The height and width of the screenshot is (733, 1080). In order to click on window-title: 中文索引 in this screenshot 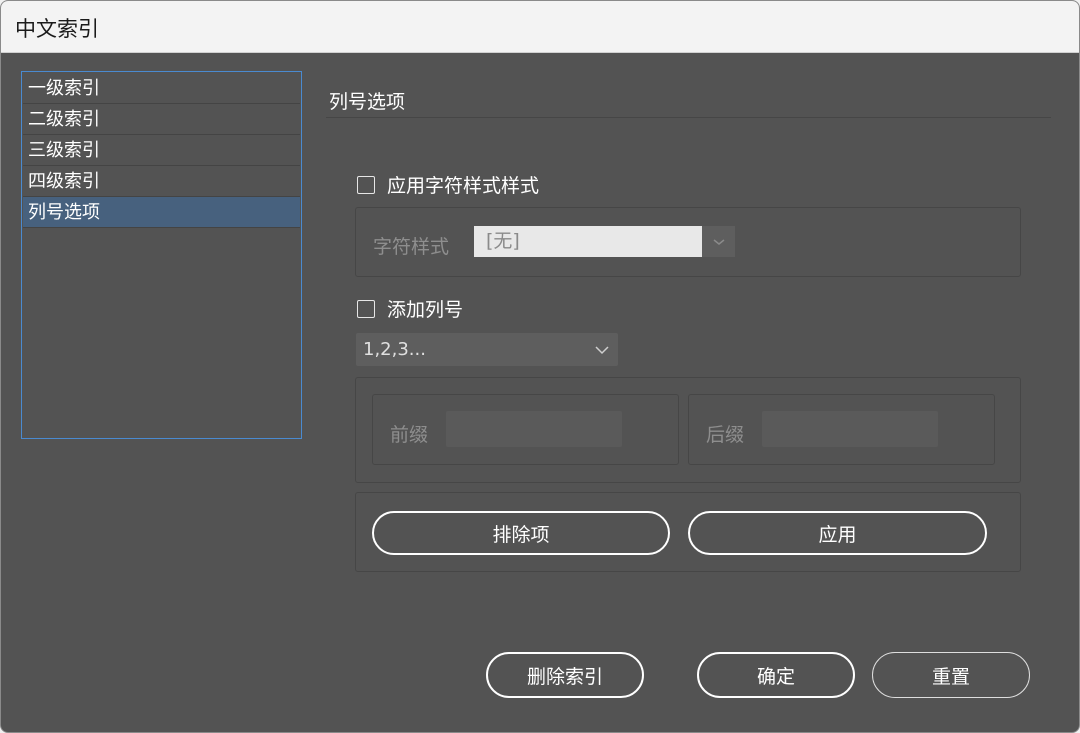, I will do `click(57, 29)`.